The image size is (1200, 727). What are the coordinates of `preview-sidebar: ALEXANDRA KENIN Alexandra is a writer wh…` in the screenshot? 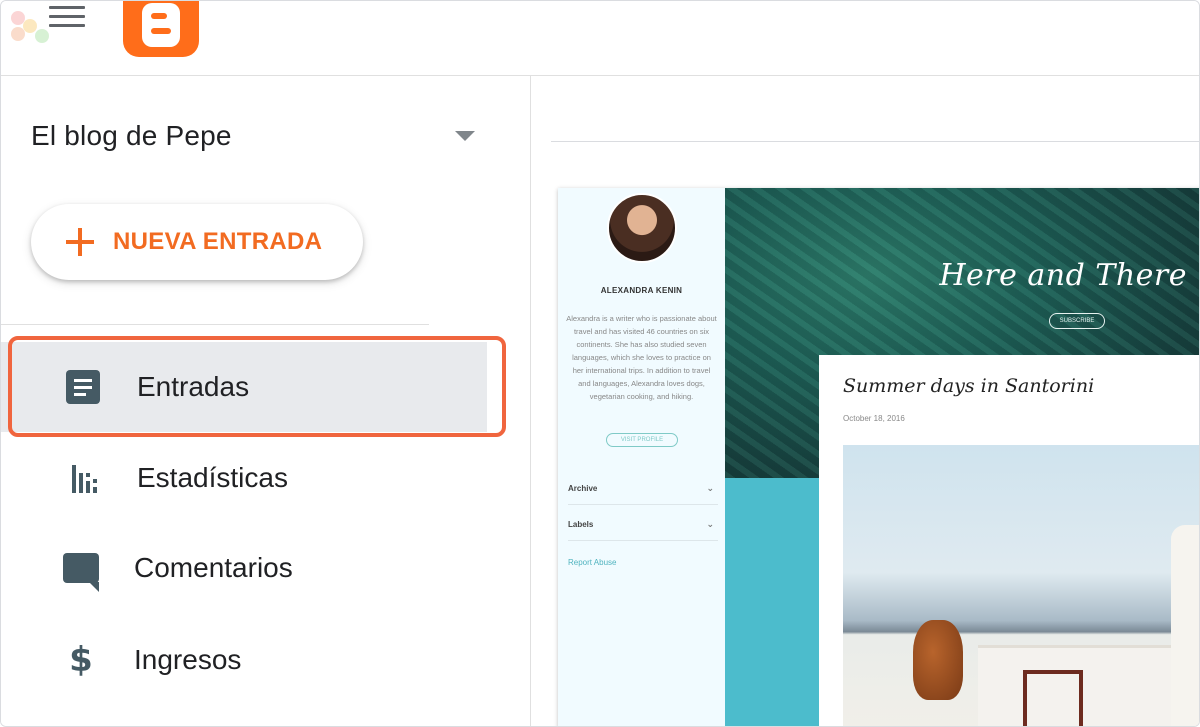 It's located at (641, 457).